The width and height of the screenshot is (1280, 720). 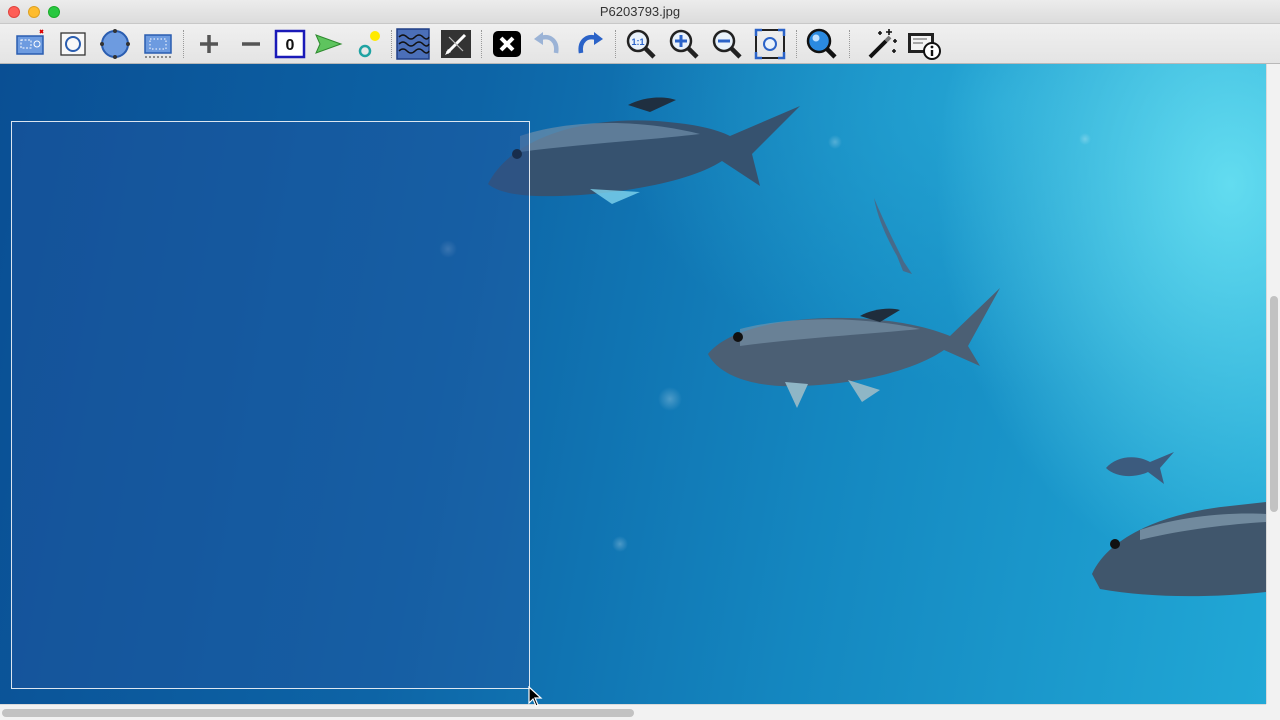 What do you see at coordinates (893, 236) in the screenshot?
I see `fish-small-diving` at bounding box center [893, 236].